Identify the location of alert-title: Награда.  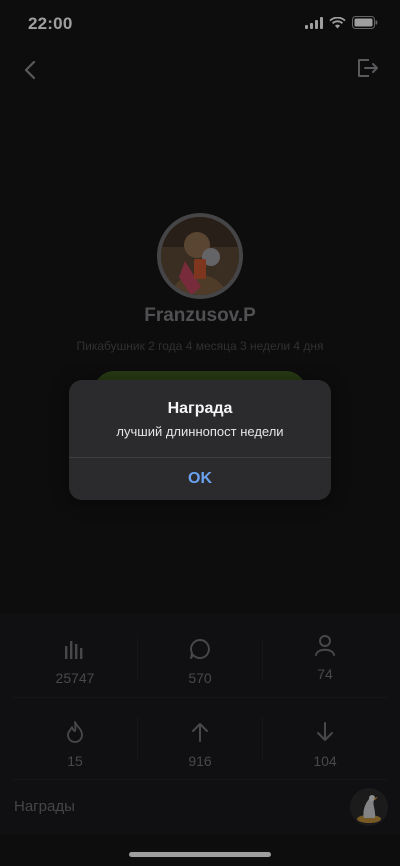
(200, 408).